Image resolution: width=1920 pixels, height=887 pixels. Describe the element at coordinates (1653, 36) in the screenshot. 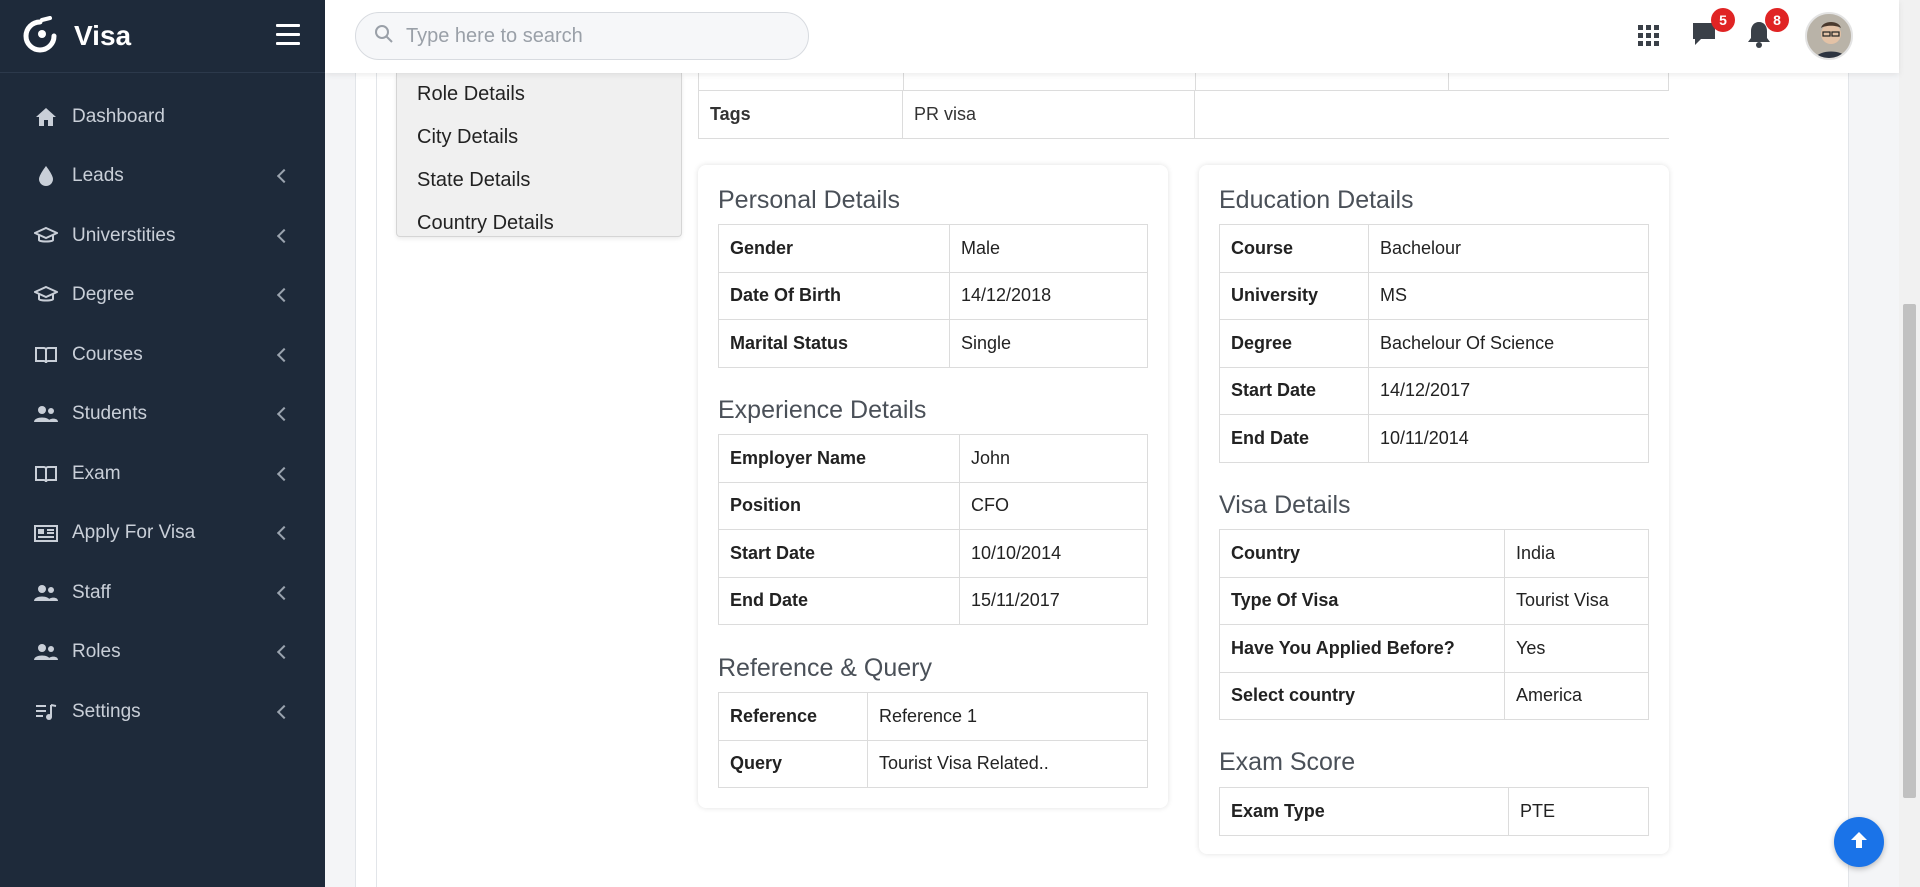

I see `apps-grid-icon` at that location.